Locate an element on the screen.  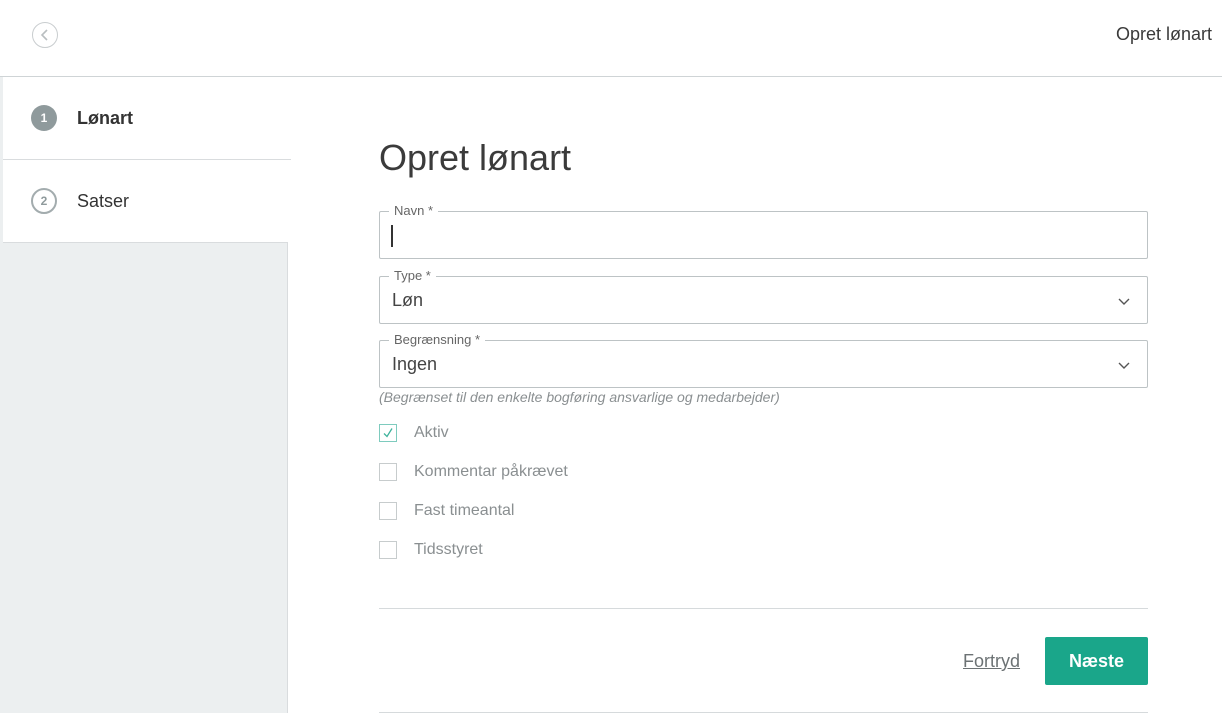
step-lonart: 1 Lønart is located at coordinates (147, 118).